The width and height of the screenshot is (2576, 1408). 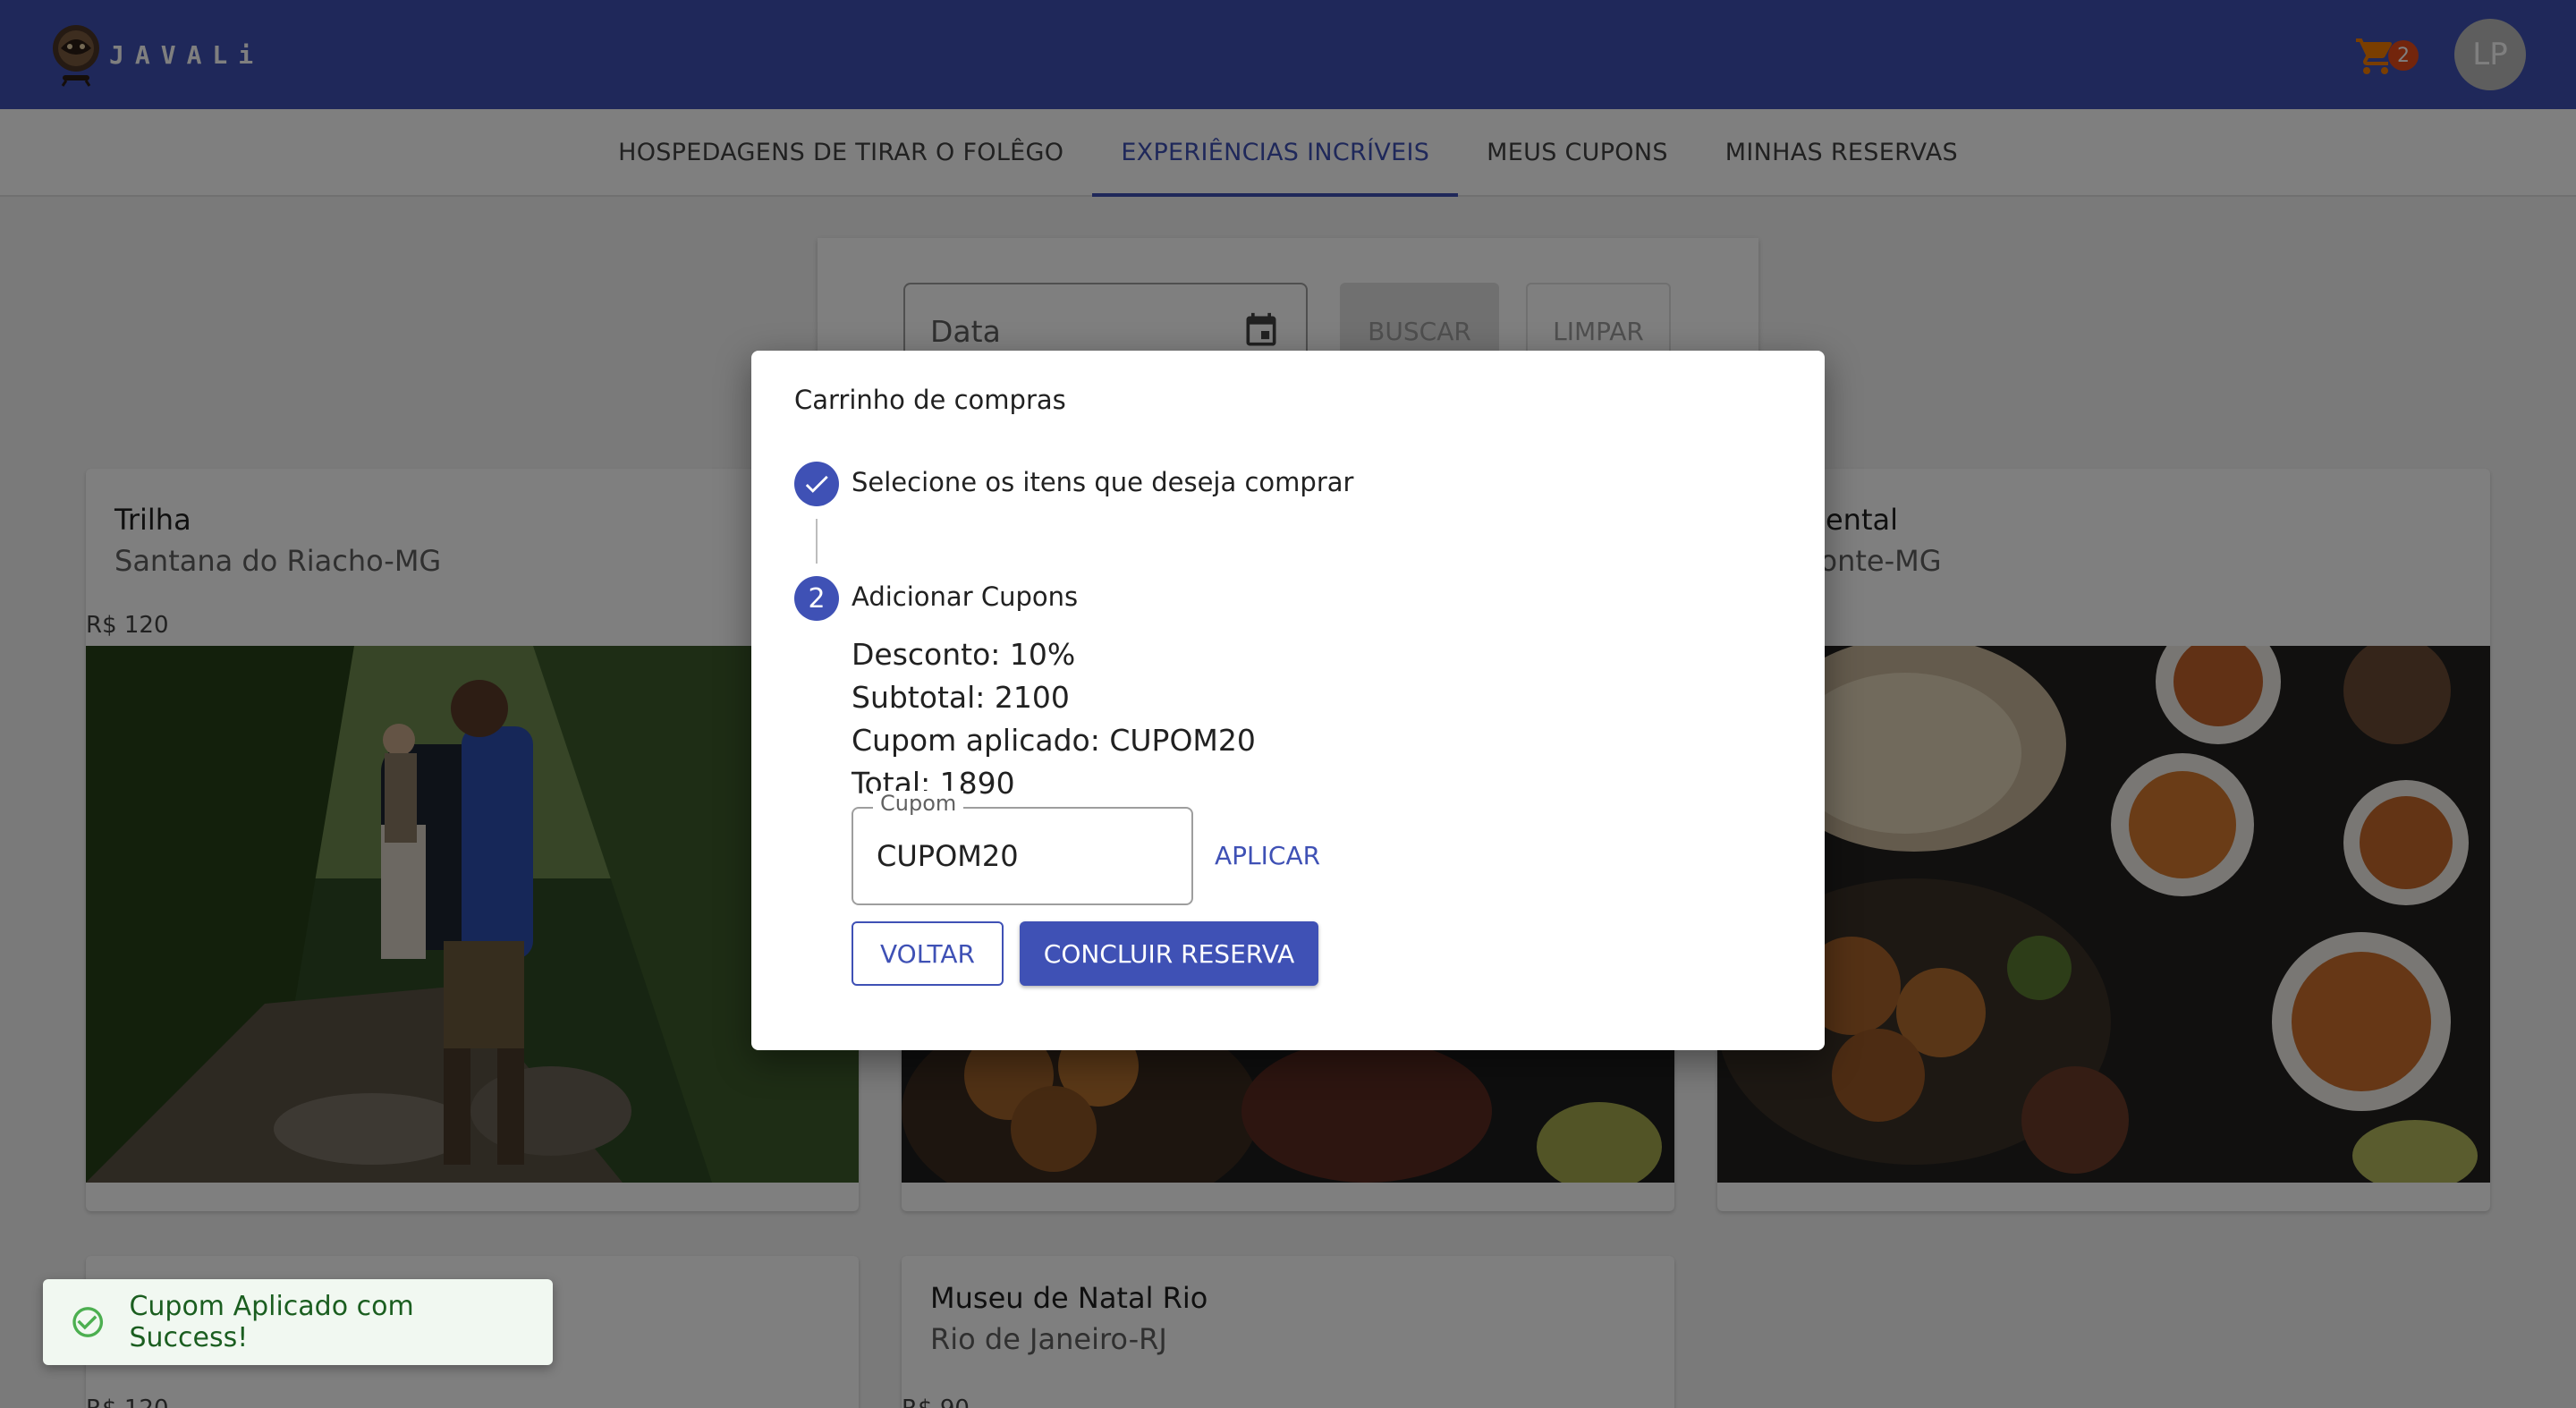 I want to click on back-button: VOLTAR, so click(x=928, y=953).